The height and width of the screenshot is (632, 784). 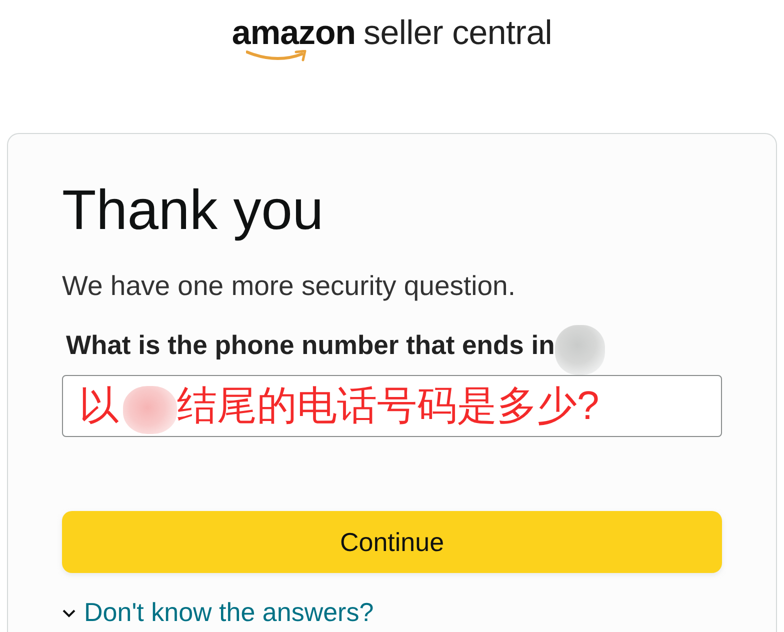 What do you see at coordinates (289, 285) in the screenshot?
I see `subtitle-text: We have one more security question.` at bounding box center [289, 285].